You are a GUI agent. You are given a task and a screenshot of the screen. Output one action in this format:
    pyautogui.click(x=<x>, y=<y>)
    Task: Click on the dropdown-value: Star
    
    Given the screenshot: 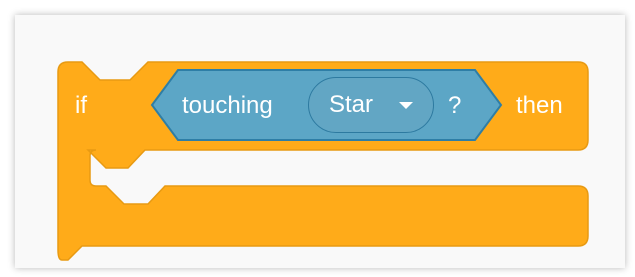 What is the action you would take?
    pyautogui.click(x=351, y=104)
    